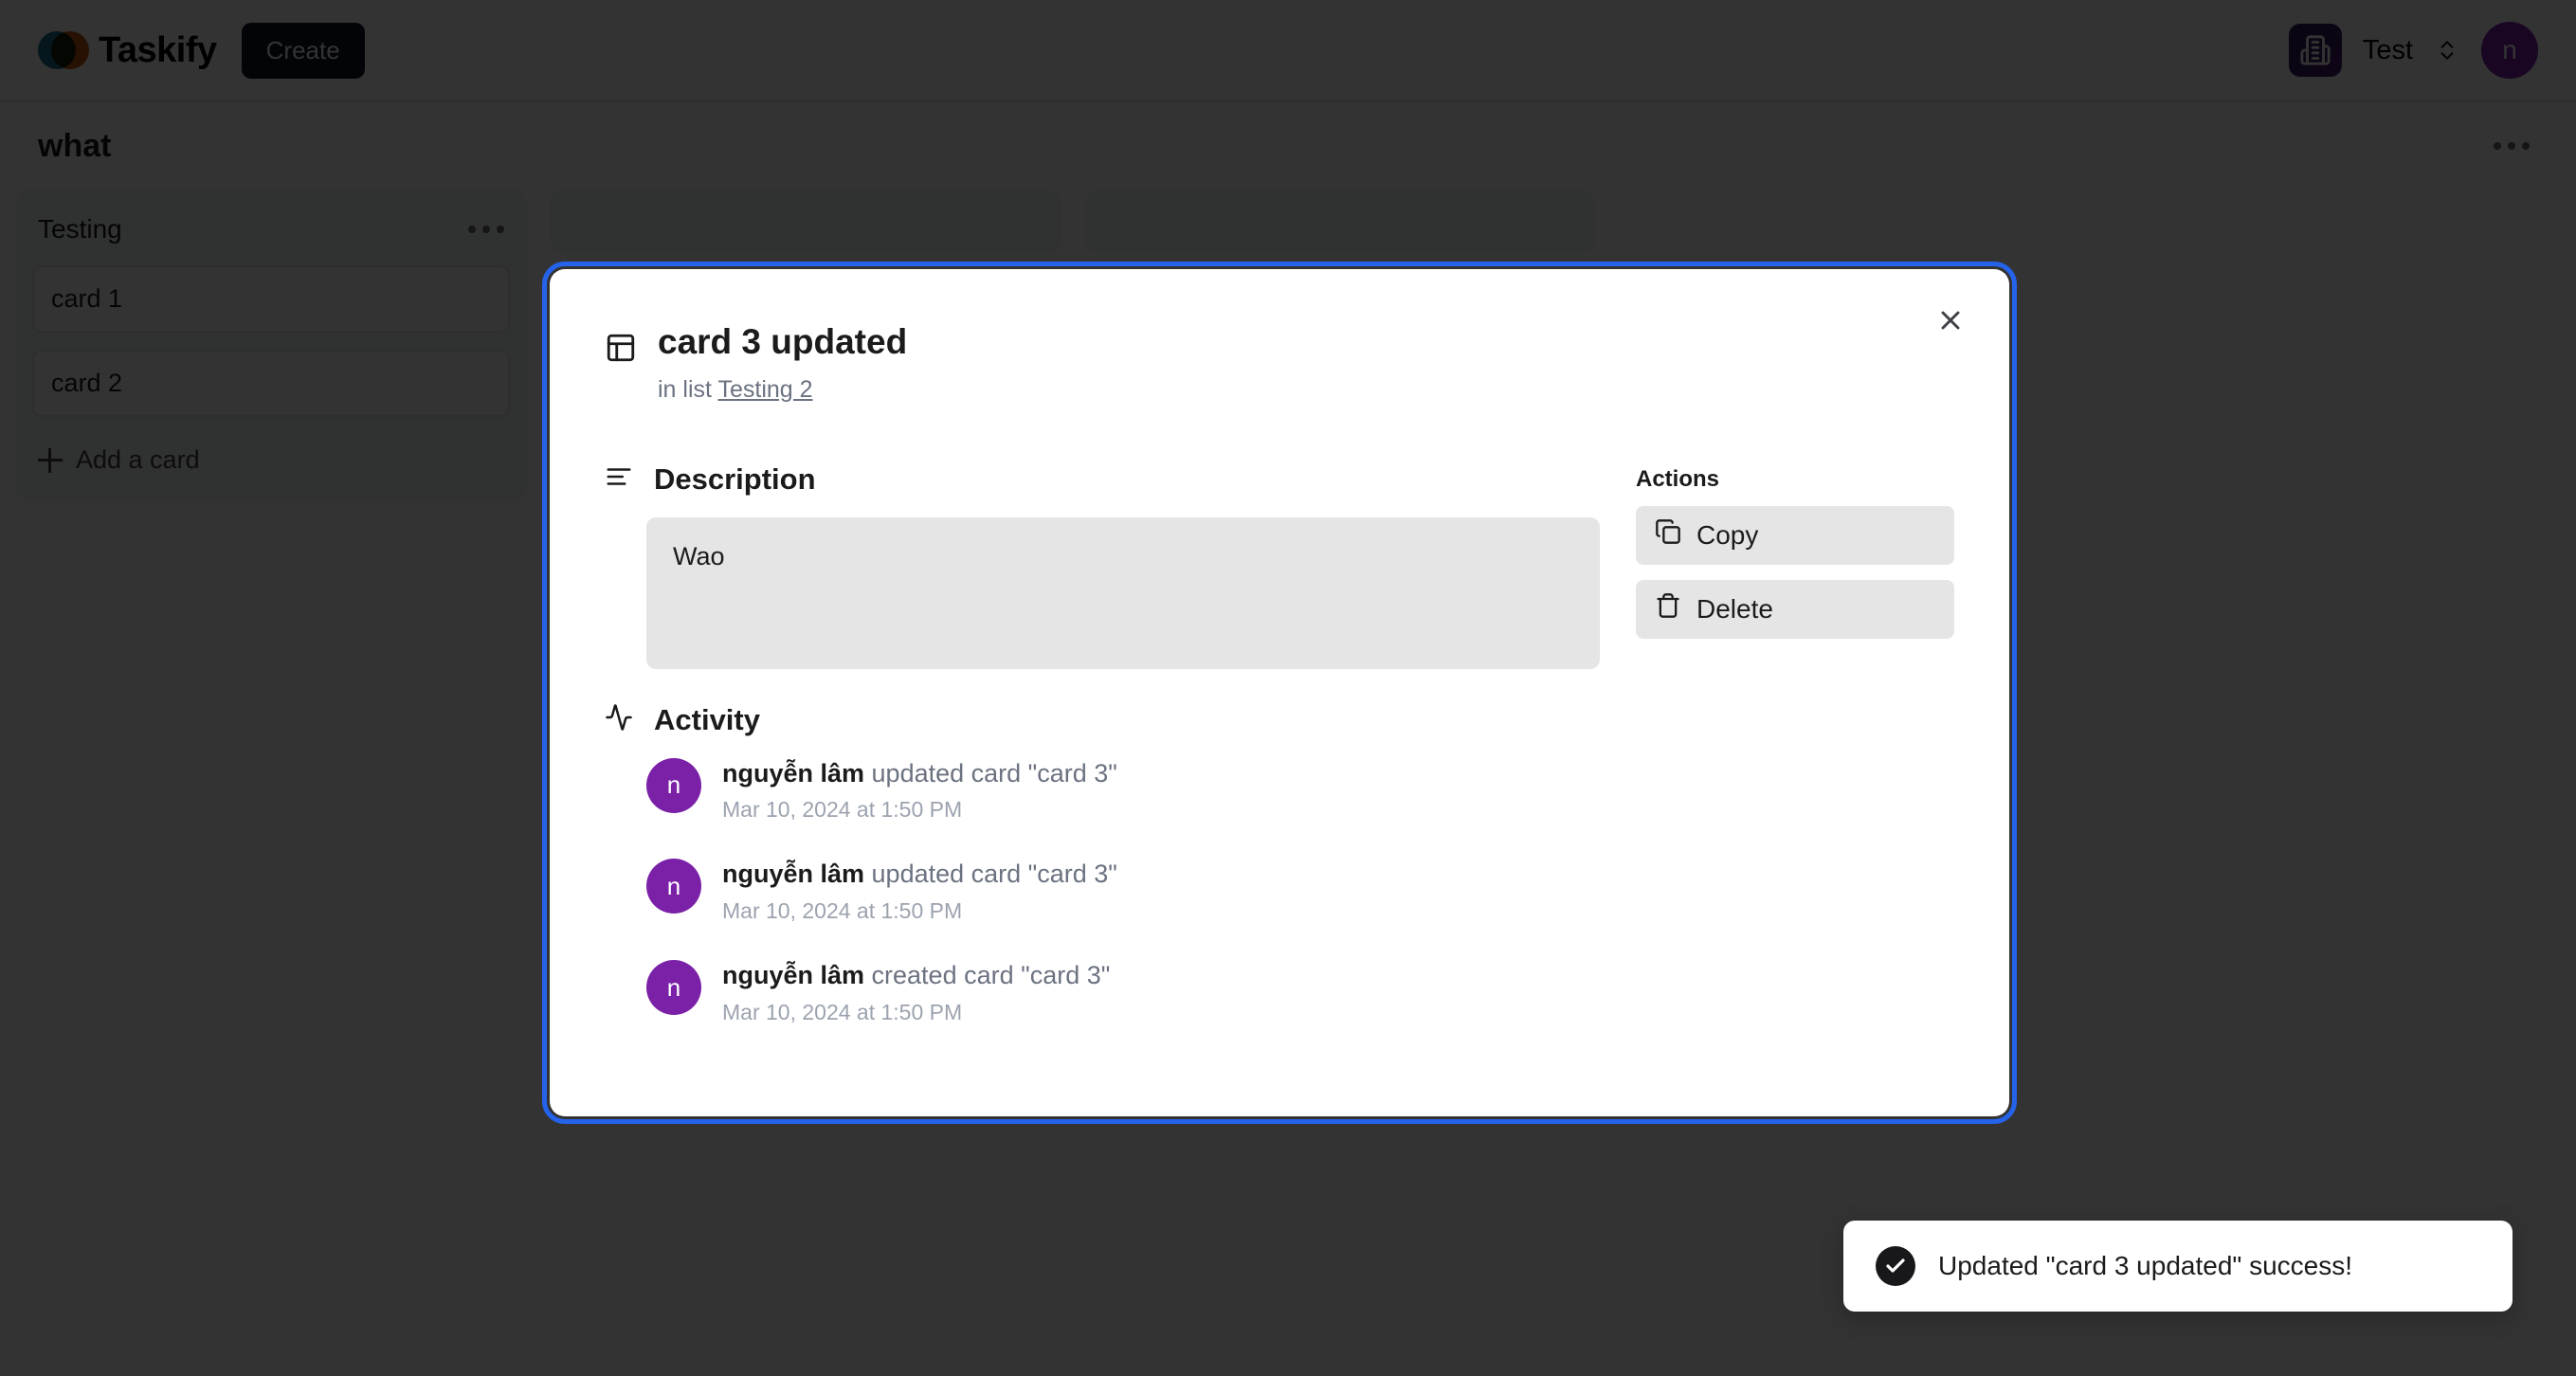 The image size is (2576, 1376). Describe the element at coordinates (1950, 321) in the screenshot. I see `close-icon` at that location.